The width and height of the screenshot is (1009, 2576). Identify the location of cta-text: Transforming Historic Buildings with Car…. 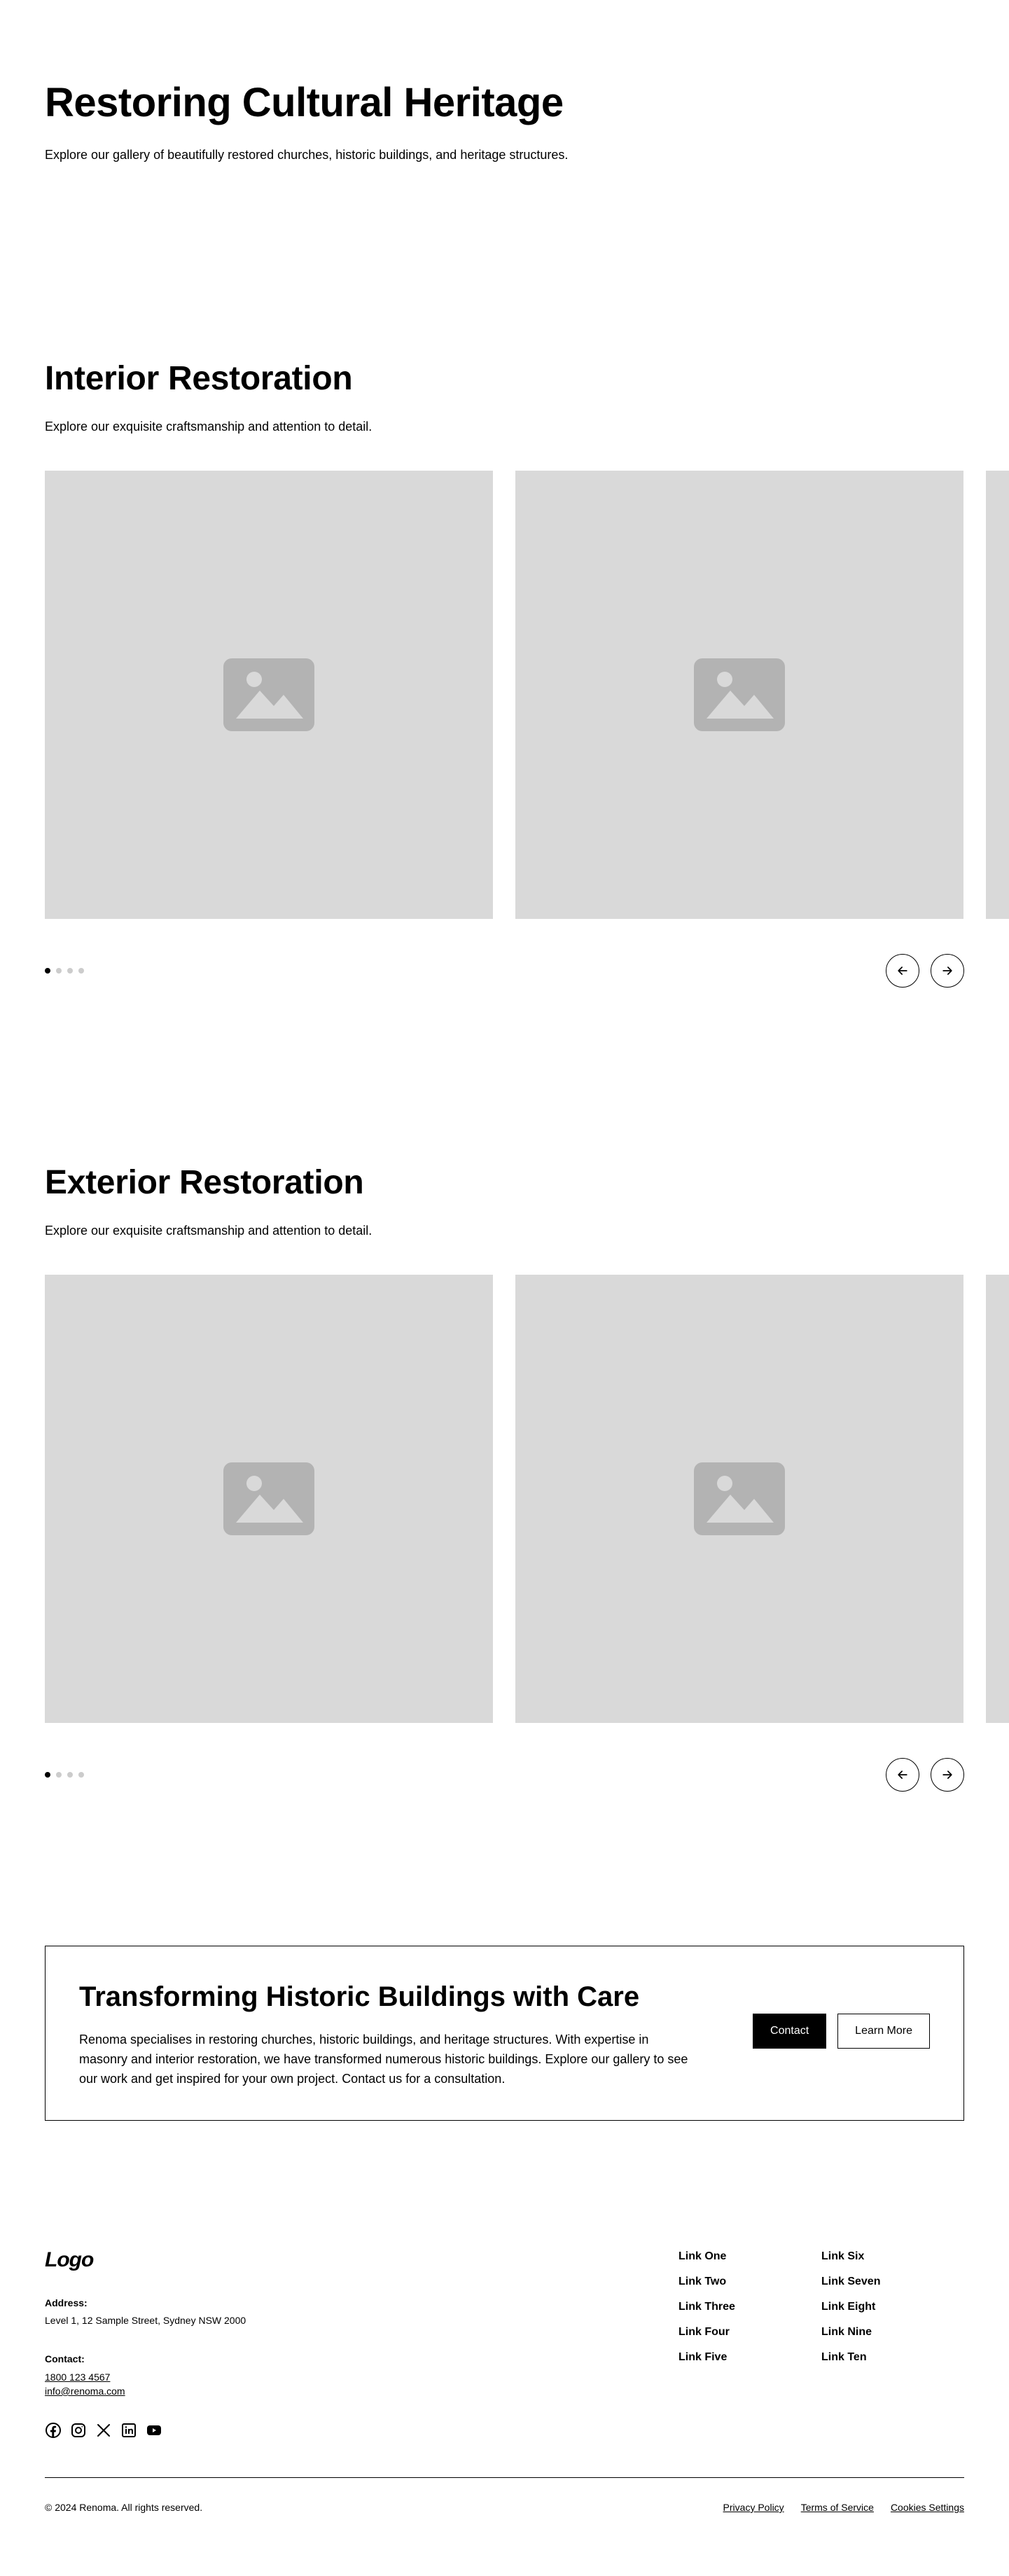
(387, 2035).